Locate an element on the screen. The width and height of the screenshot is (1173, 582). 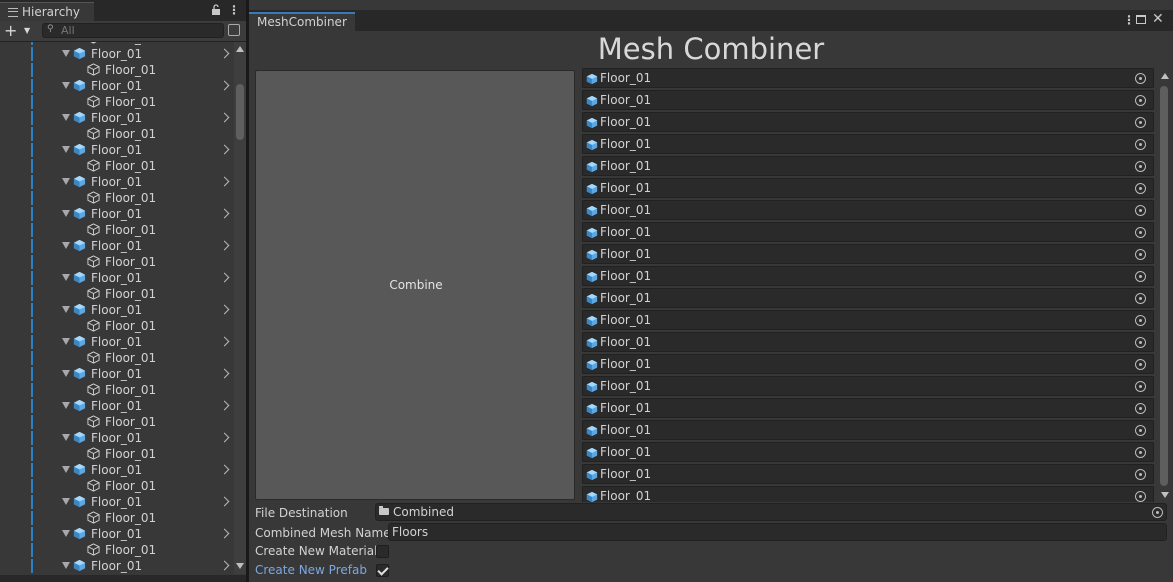
close-icon: ✕ is located at coordinates (1158, 19).